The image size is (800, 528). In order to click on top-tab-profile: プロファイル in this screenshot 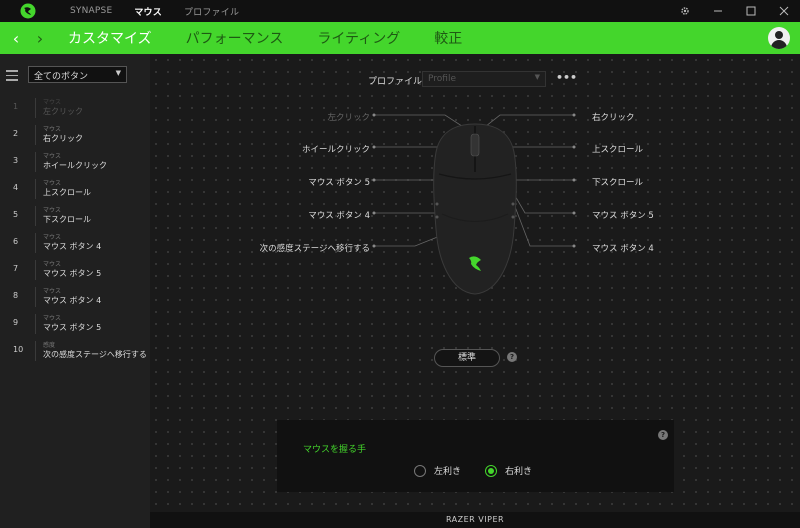, I will do `click(211, 11)`.